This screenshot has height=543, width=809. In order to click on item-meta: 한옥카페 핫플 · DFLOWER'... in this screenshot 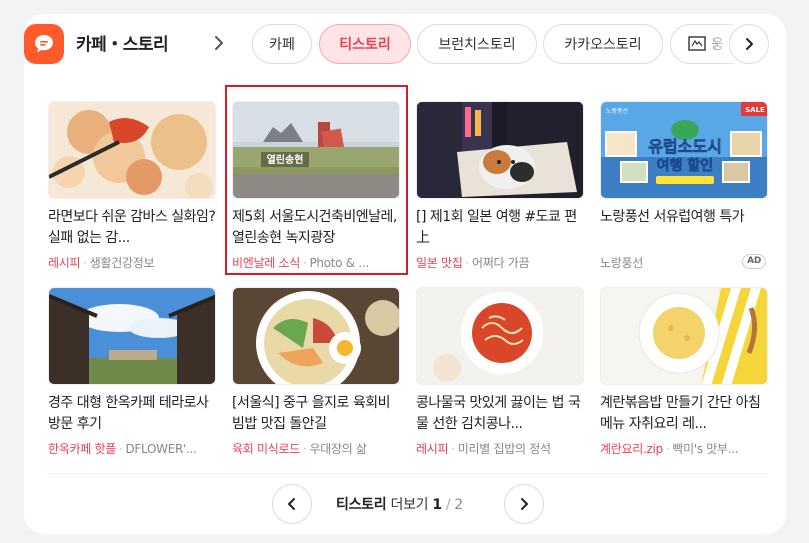, I will do `click(122, 449)`.